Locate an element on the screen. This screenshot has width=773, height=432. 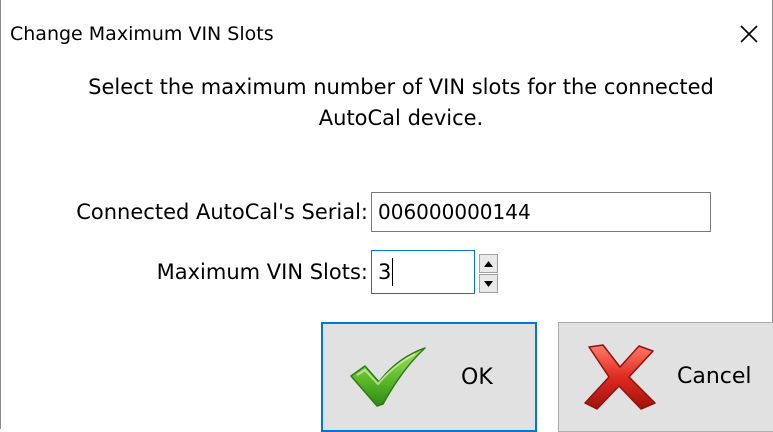
serial-field is located at coordinates (541, 212).